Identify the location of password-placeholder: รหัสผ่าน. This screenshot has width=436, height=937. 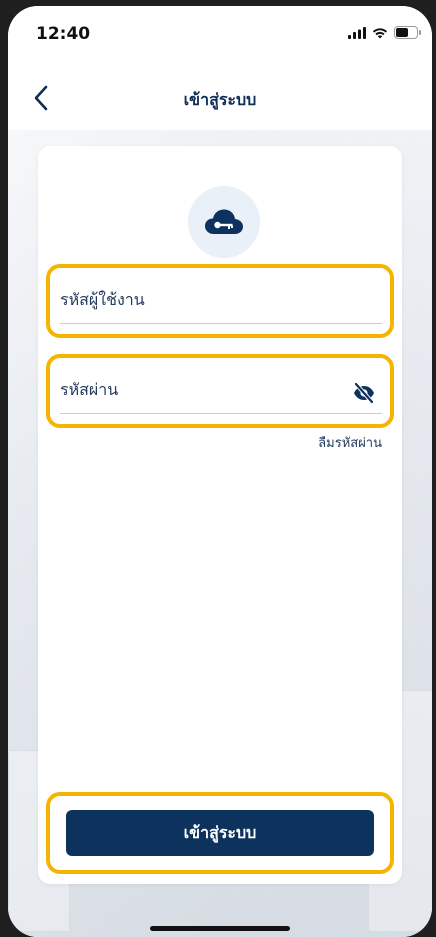
(89, 389).